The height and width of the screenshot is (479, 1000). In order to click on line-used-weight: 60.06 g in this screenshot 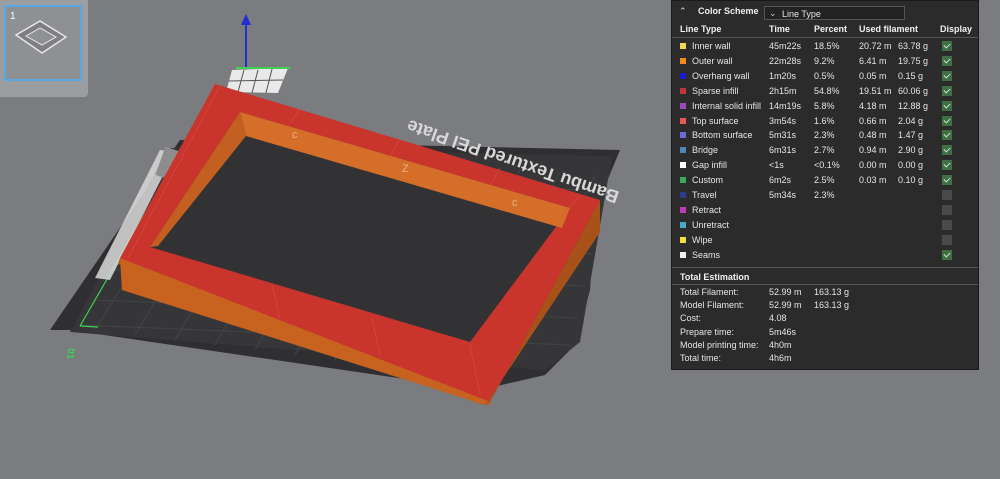, I will do `click(913, 90)`.